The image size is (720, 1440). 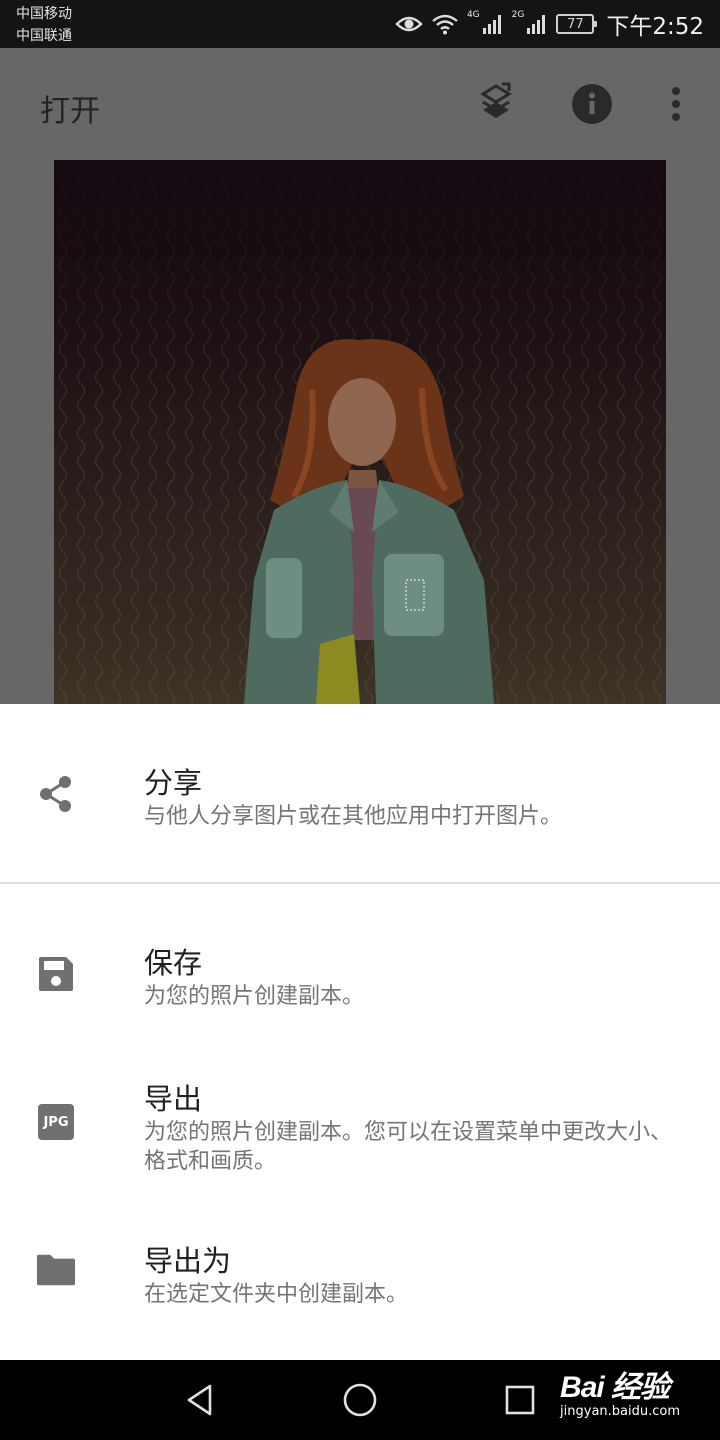 I want to click on eye-icon, so click(x=409, y=24).